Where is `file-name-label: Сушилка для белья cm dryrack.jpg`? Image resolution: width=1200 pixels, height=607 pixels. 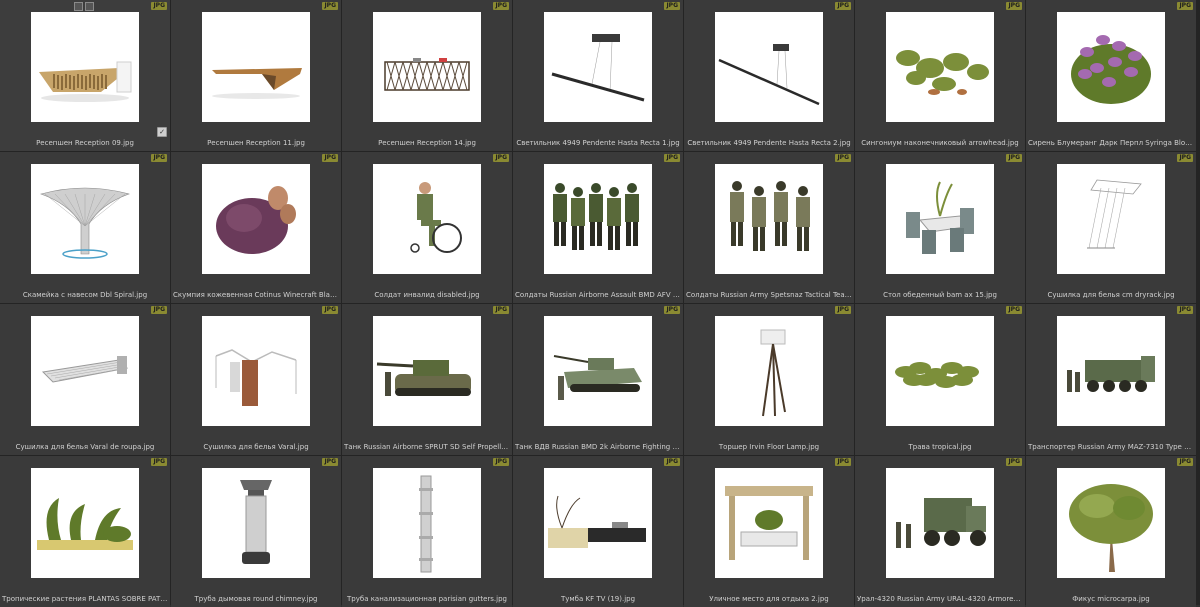 file-name-label: Сушилка для белья cm dryrack.jpg is located at coordinates (1111, 295).